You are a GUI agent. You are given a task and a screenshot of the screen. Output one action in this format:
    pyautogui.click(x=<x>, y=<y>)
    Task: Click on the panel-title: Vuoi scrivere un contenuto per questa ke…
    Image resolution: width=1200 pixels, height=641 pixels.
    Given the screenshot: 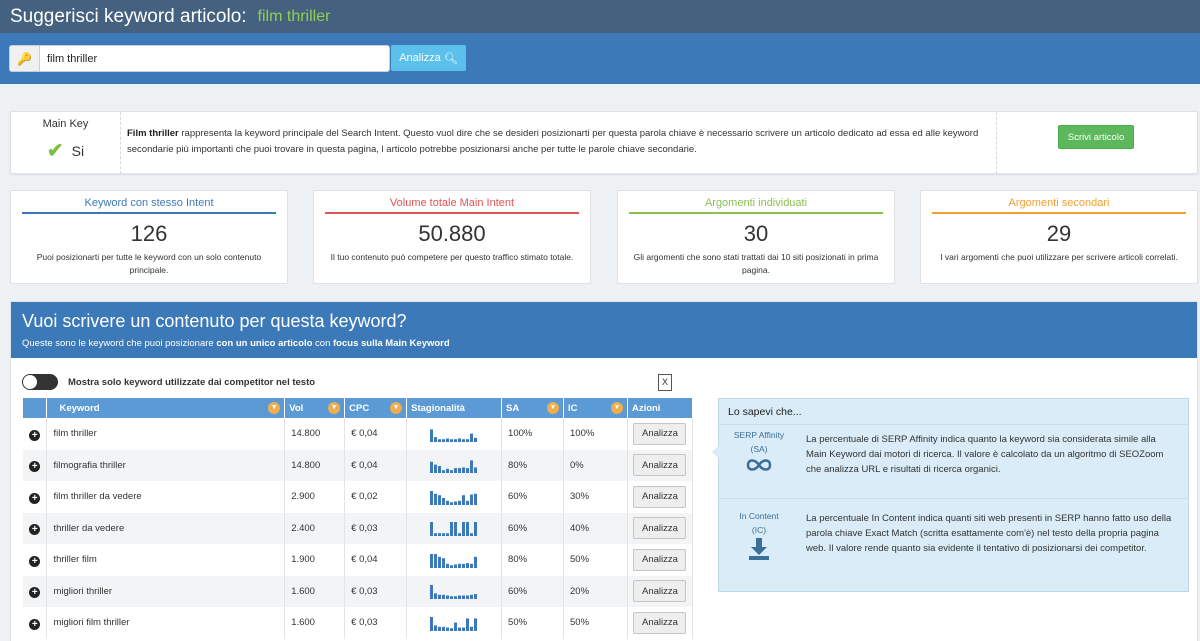 What is the action you would take?
    pyautogui.click(x=214, y=321)
    